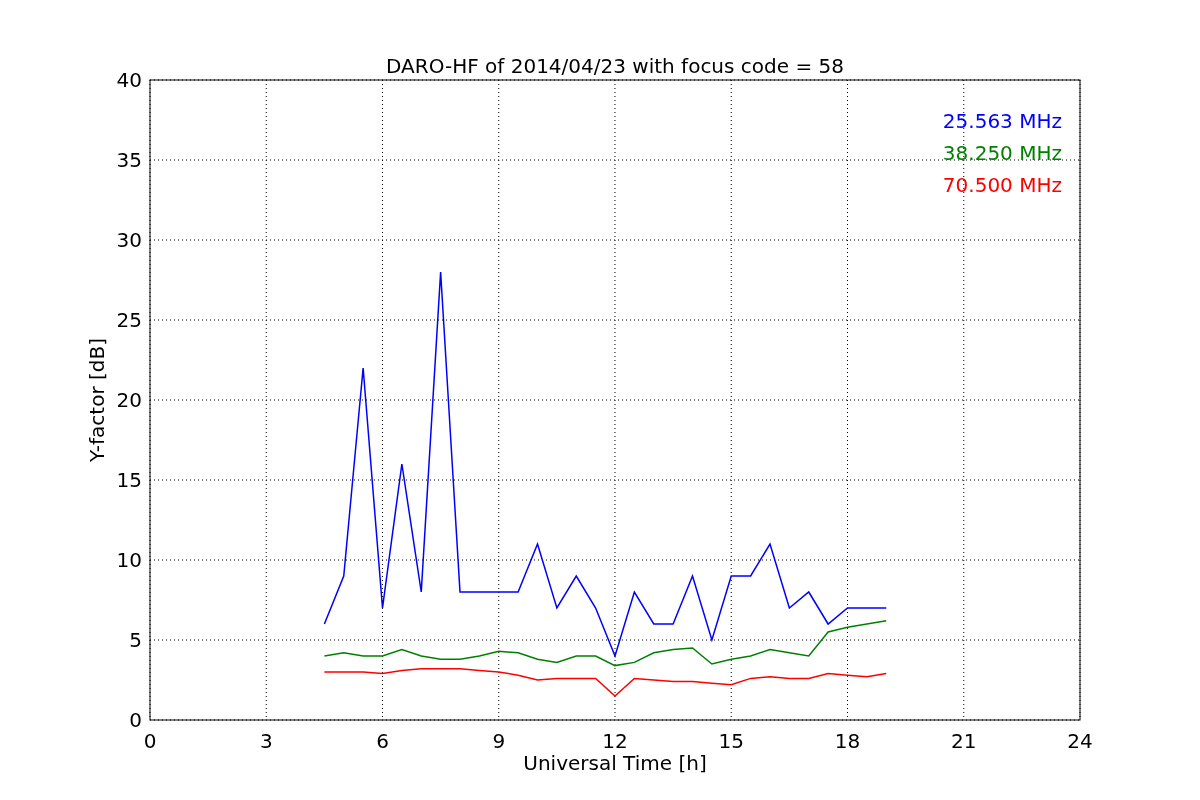 The image size is (1200, 800). I want to click on tick-label: 30, so click(129, 240).